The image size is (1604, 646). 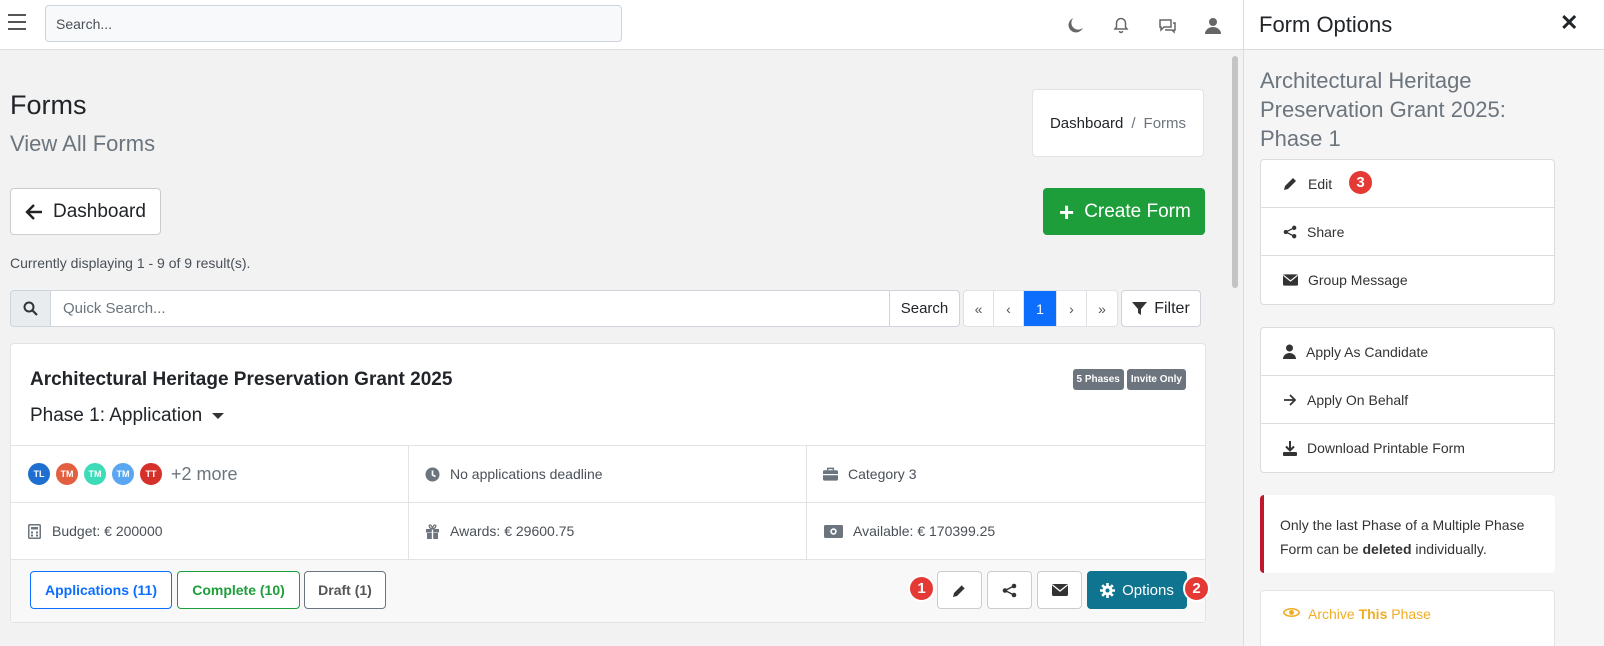 I want to click on form-actions-group: Edit 3 Share Group Message, so click(x=1407, y=232).